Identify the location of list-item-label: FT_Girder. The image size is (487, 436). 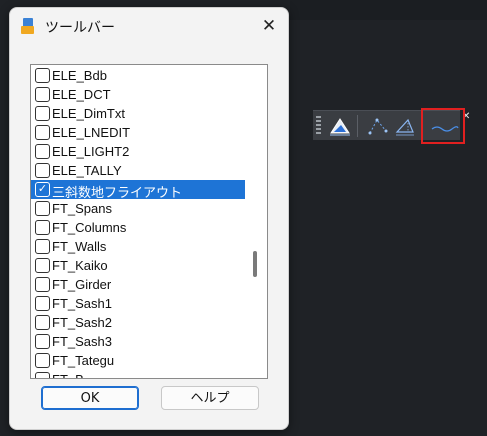
(82, 284).